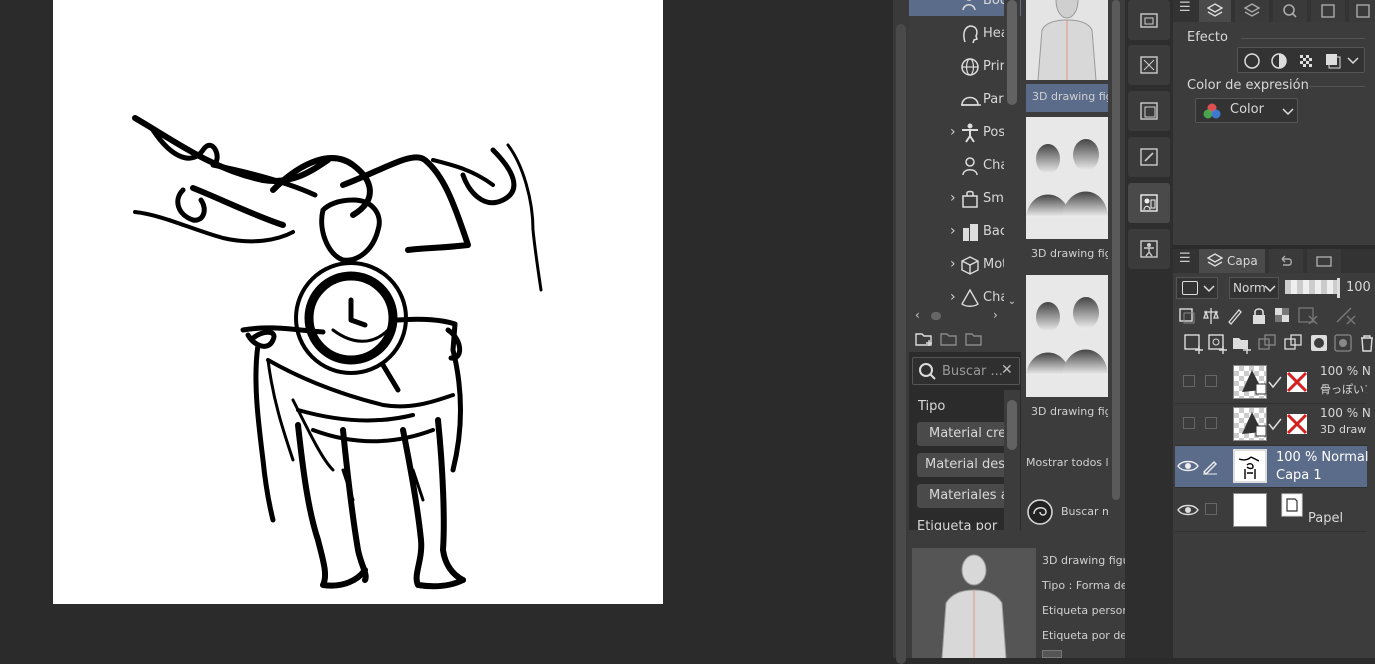 Image resolution: width=1375 pixels, height=664 pixels. What do you see at coordinates (1246, 110) in the screenshot?
I see `color-expression-dropdown: Color` at bounding box center [1246, 110].